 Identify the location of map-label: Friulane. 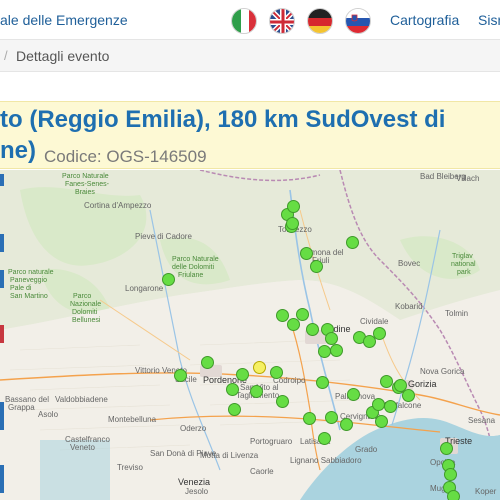
(191, 275).